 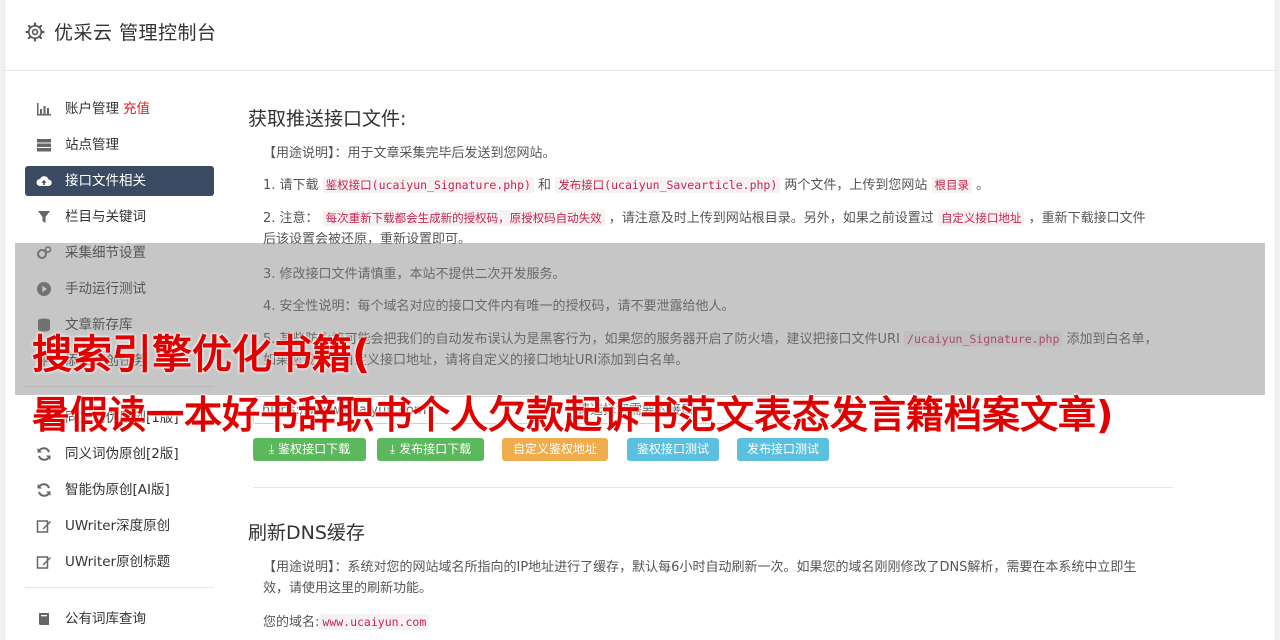 I want to click on savearticle-file-name: 发布接口(ucaiyun_Savearticle.php), so click(x=668, y=185).